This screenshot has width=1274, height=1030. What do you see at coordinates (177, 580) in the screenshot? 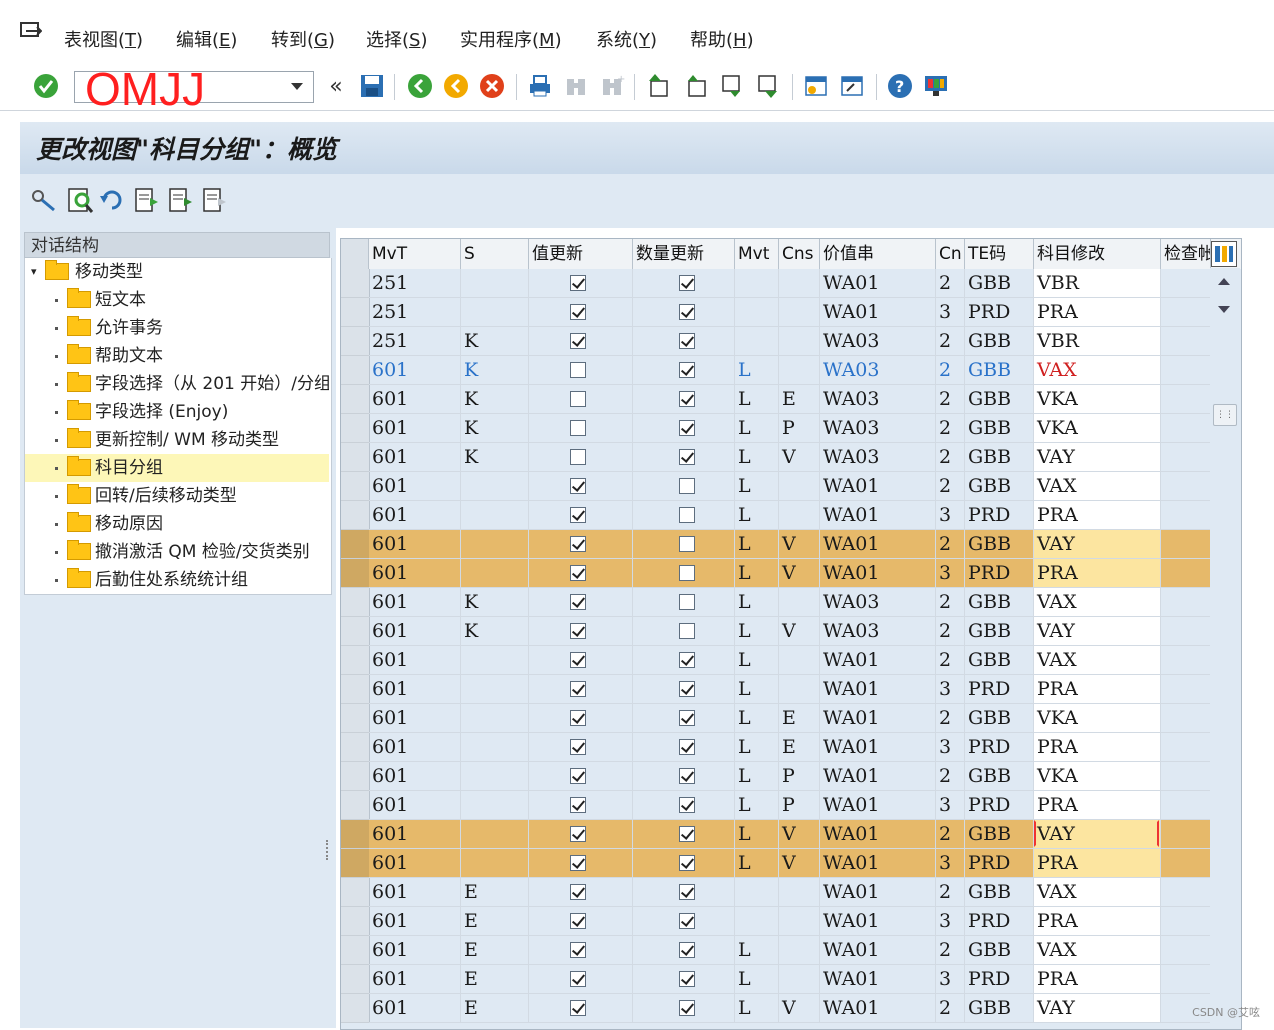
I see `tree-node-10: 后勤住处系统统计组` at bounding box center [177, 580].